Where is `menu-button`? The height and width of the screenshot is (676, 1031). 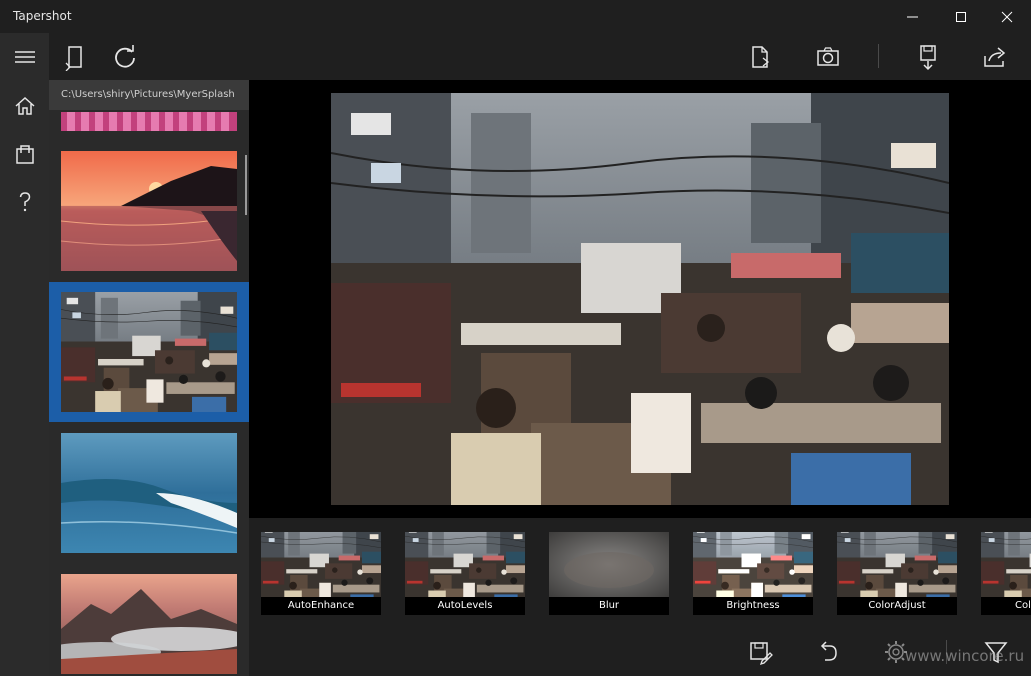 menu-button is located at coordinates (25, 58).